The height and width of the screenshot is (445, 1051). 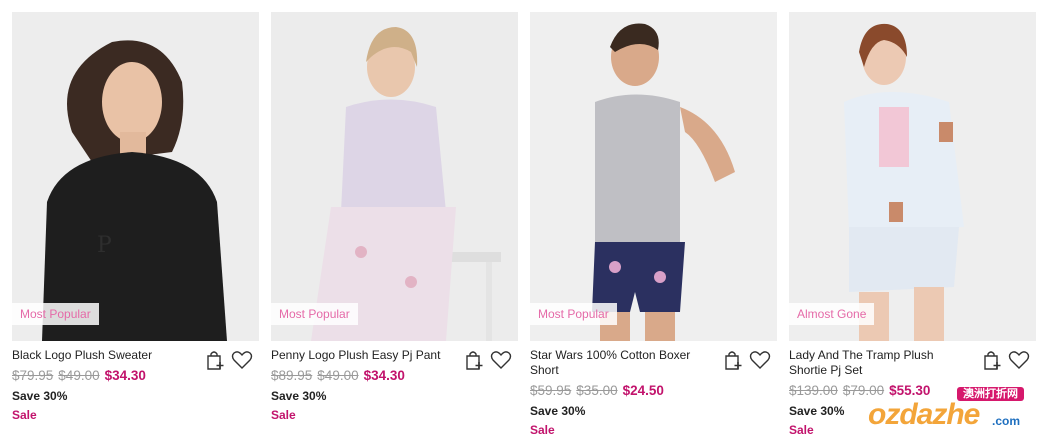 What do you see at coordinates (33, 375) in the screenshot?
I see `original-price: $79.95` at bounding box center [33, 375].